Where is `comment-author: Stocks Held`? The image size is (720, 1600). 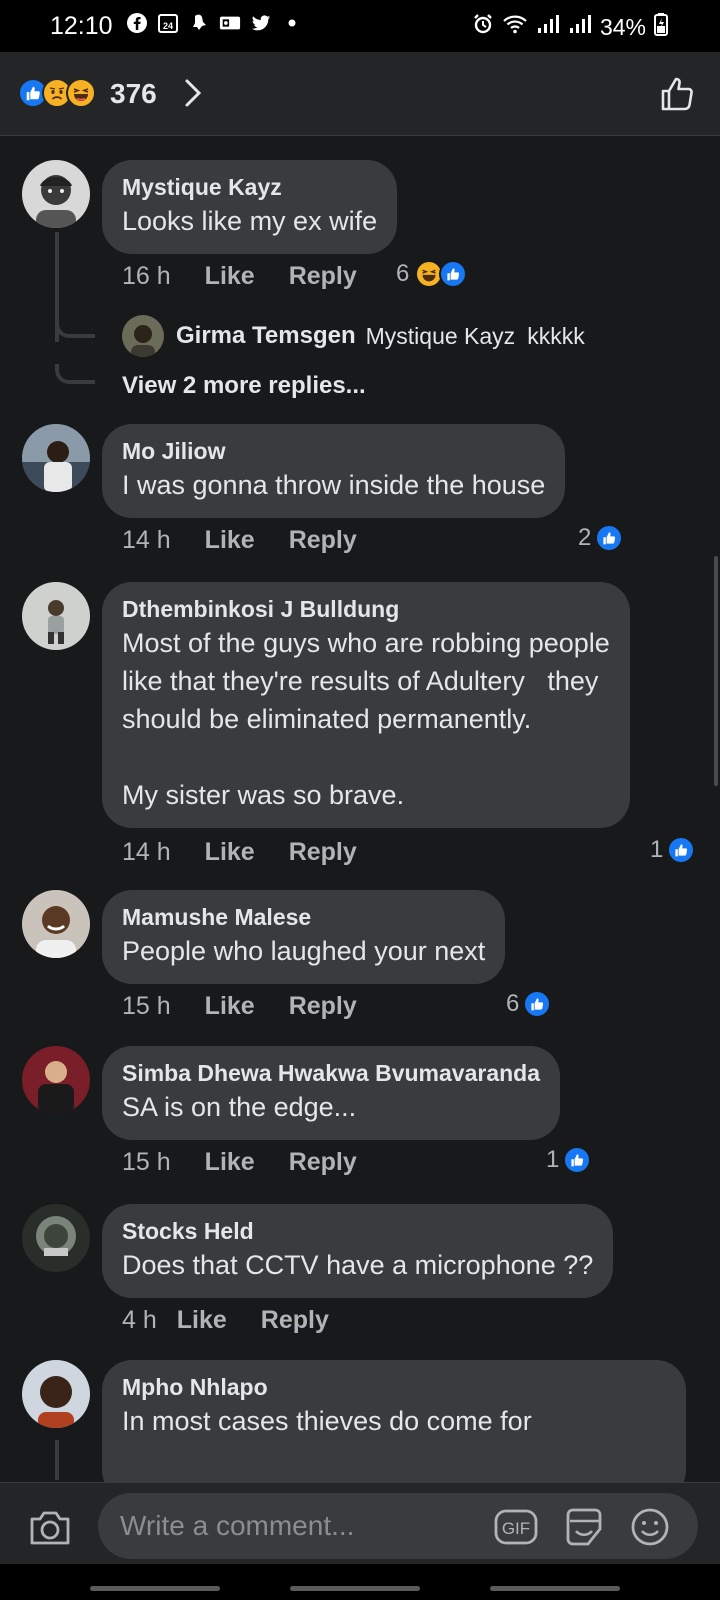
comment-author: Stocks Held is located at coordinates (357, 1231).